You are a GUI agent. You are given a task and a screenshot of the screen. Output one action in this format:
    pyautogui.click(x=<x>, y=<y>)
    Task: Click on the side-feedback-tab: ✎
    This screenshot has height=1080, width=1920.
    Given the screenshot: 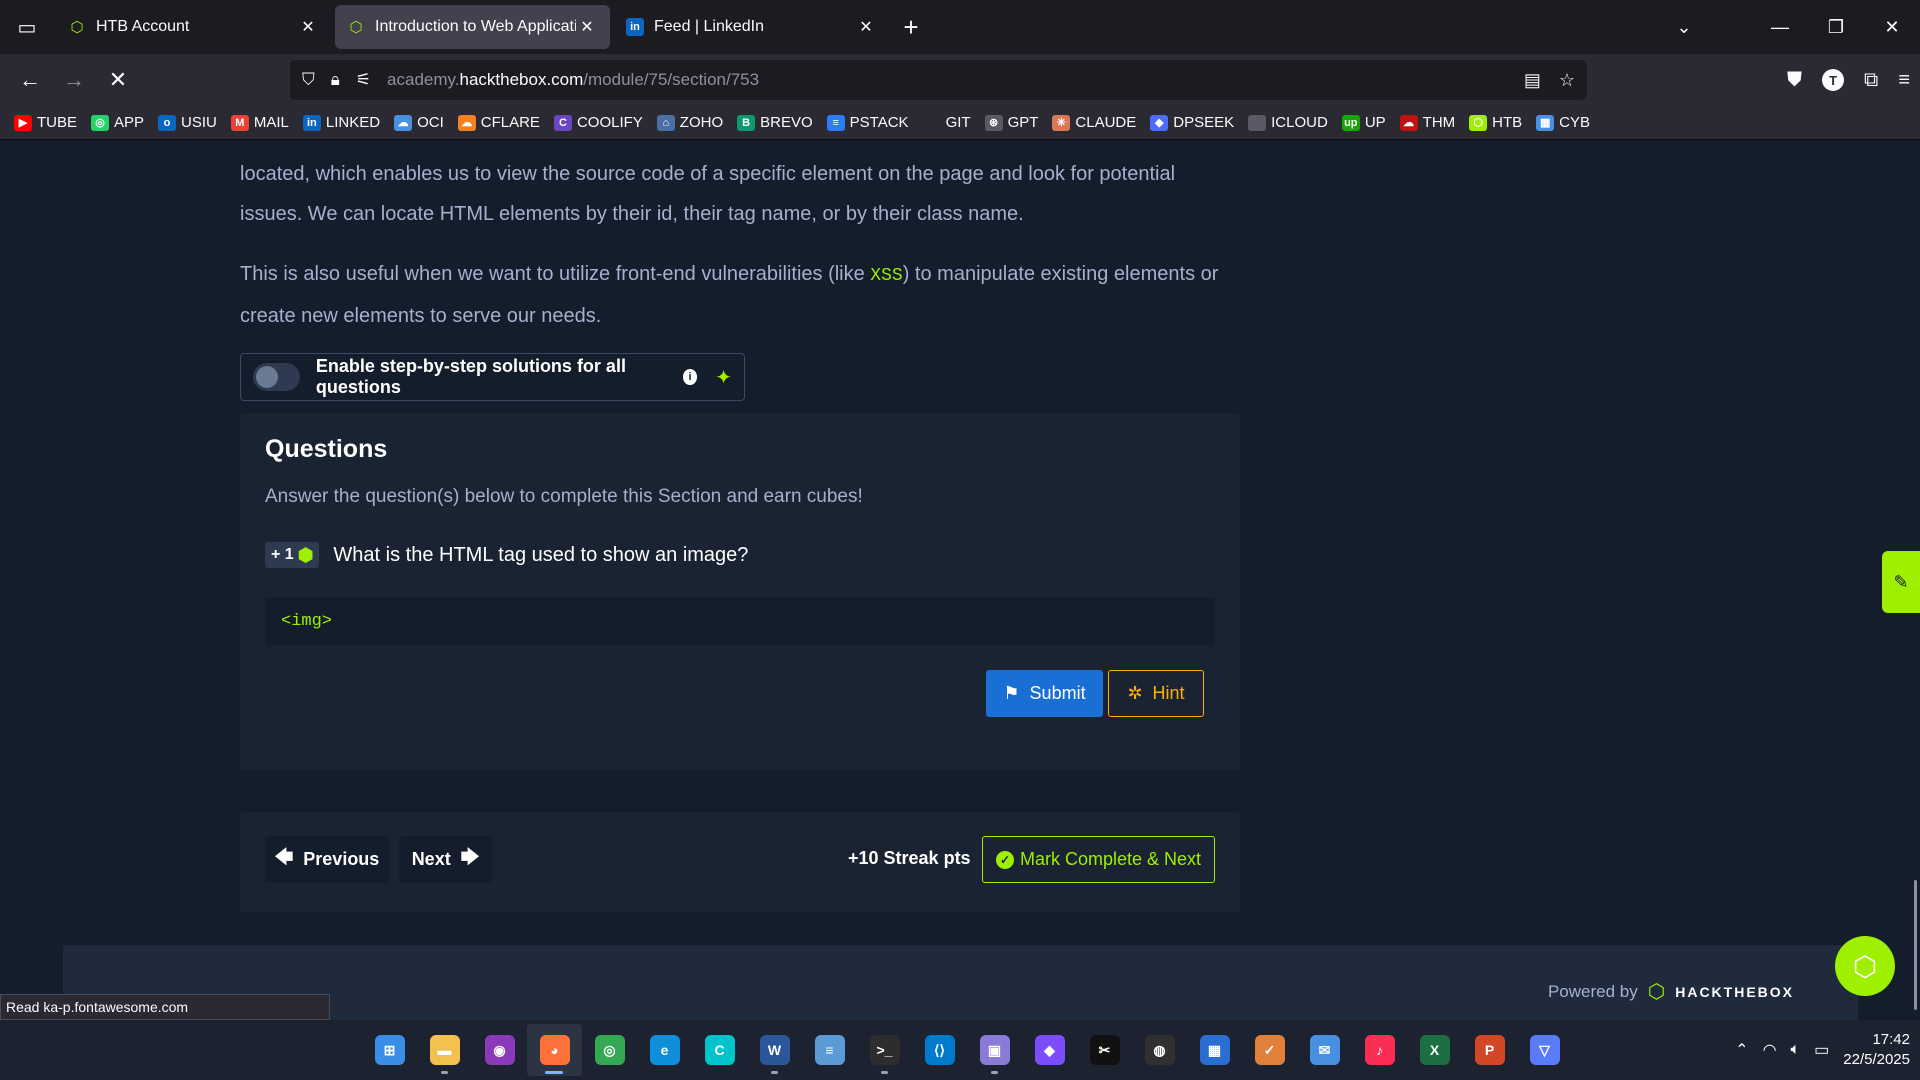 What is the action you would take?
    pyautogui.click(x=1901, y=582)
    